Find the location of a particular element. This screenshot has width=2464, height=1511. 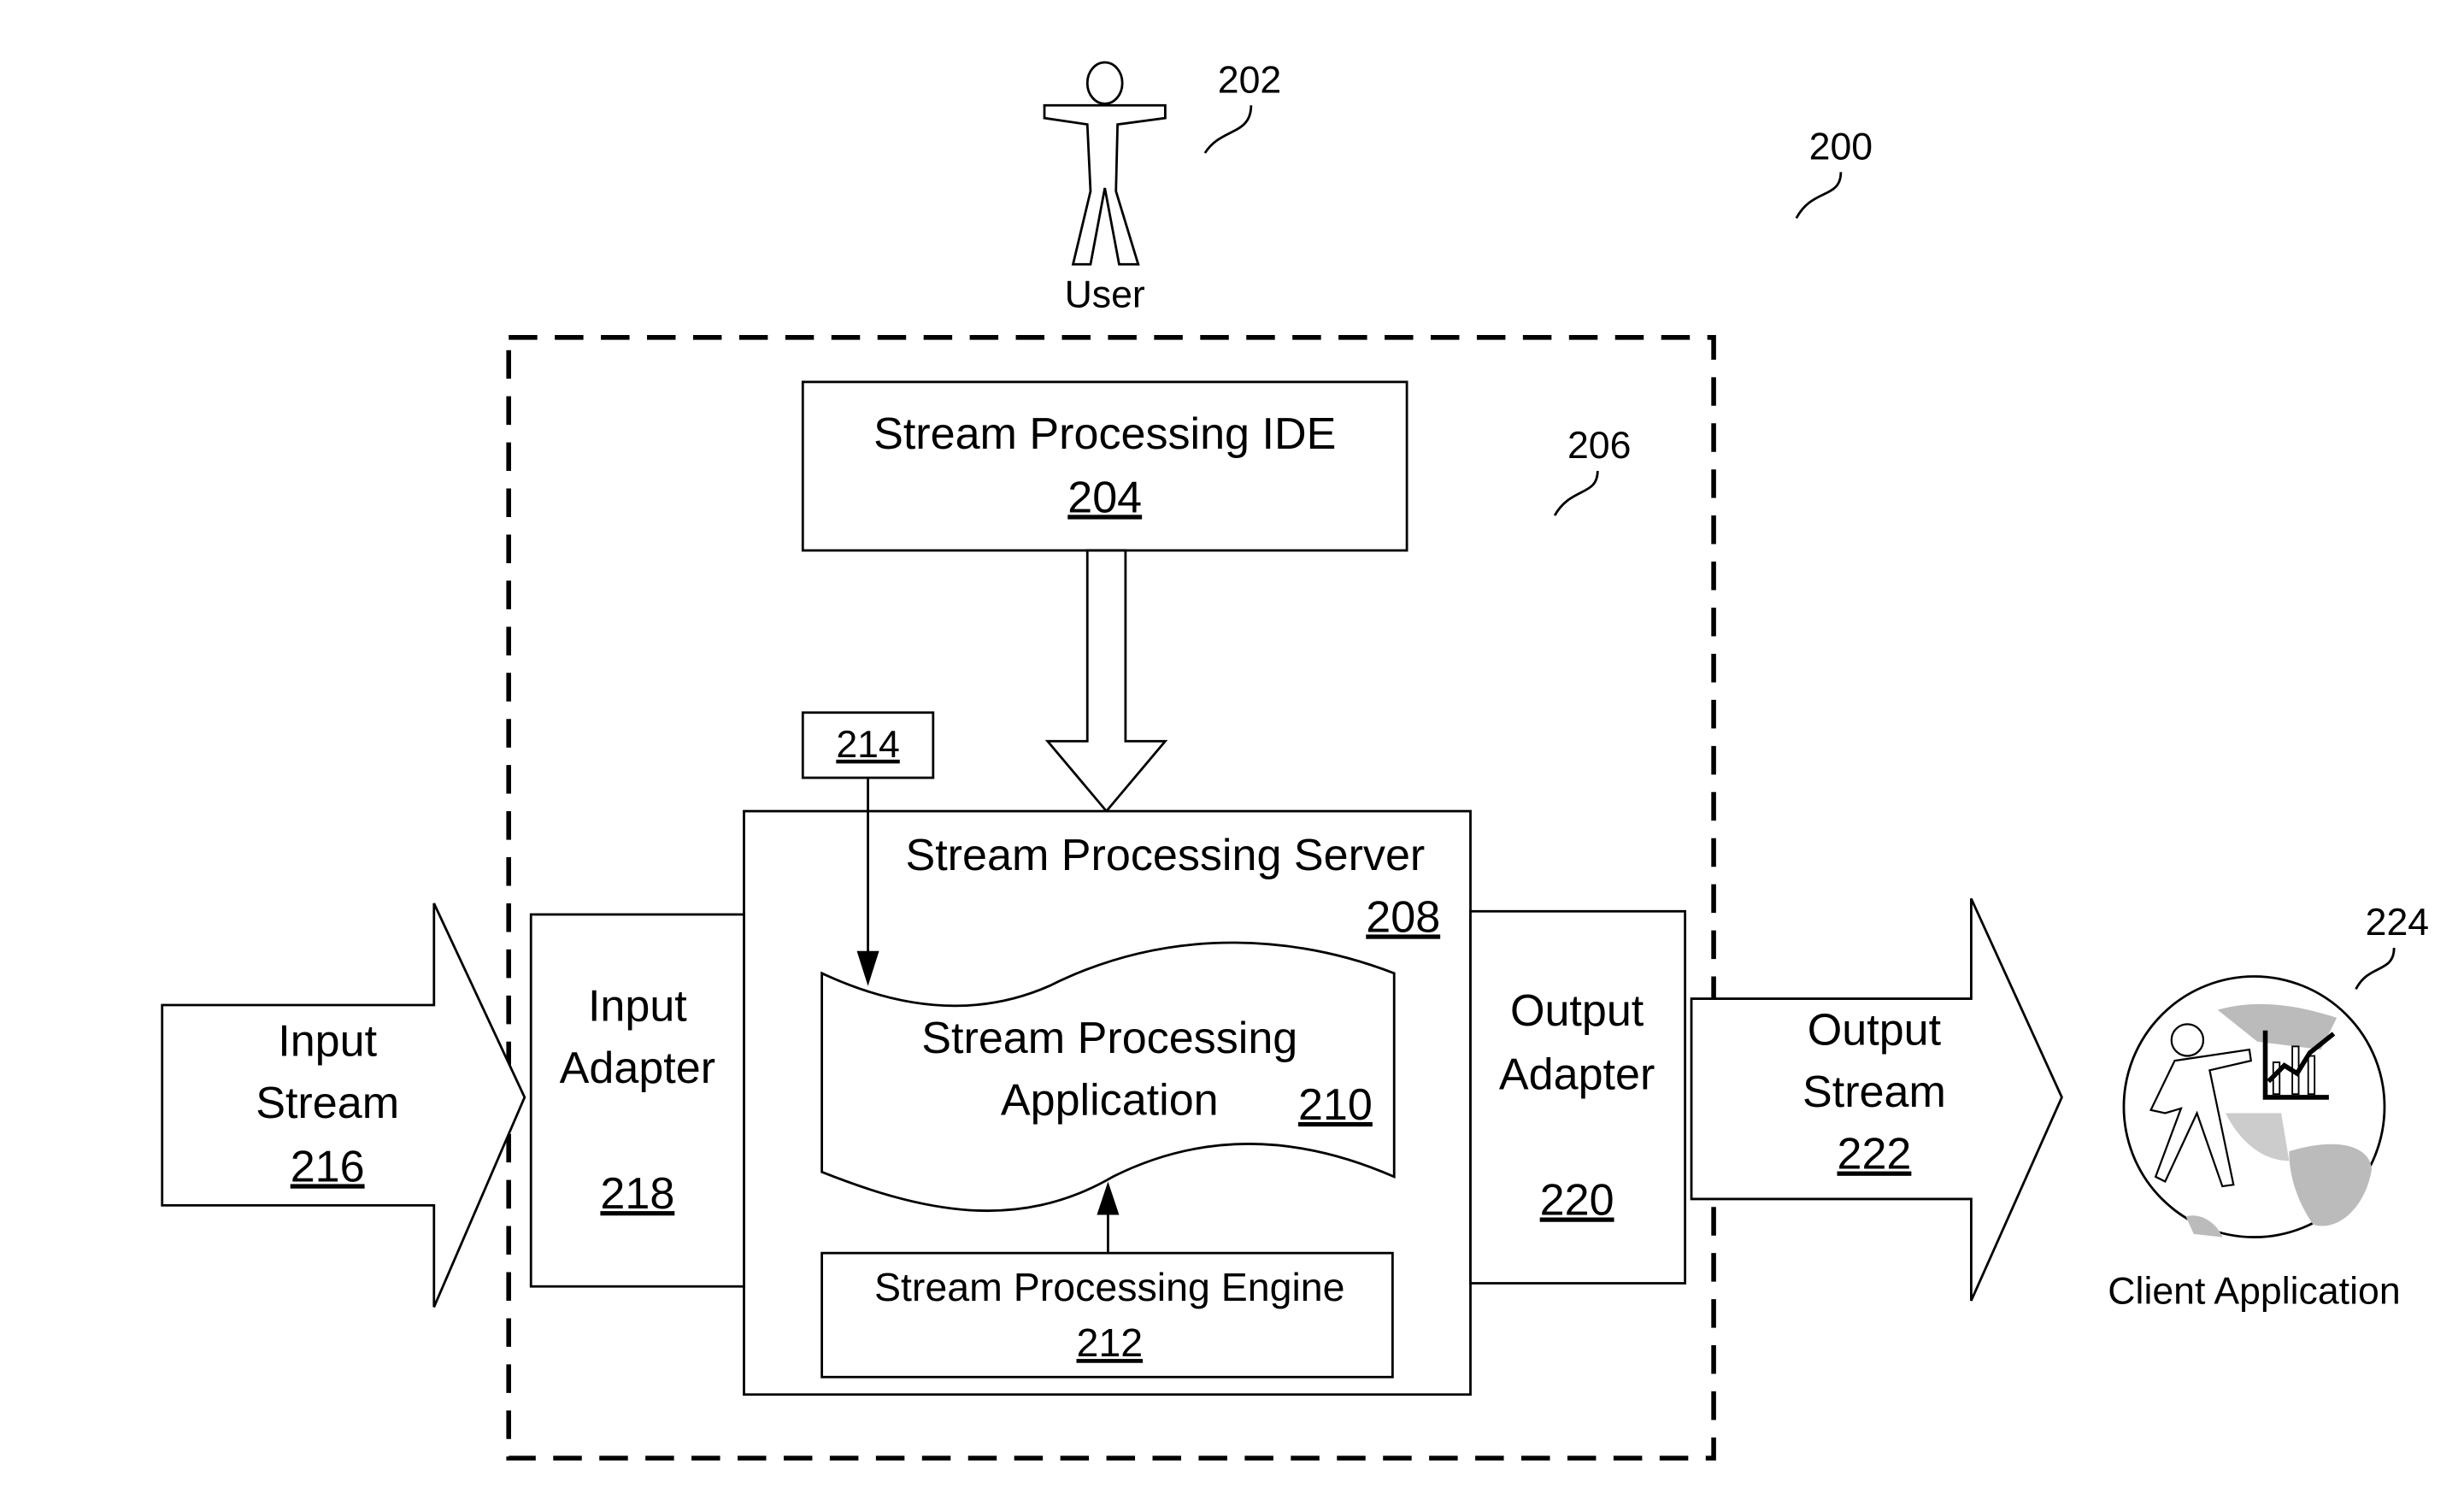

ide-ref: 204 is located at coordinates (1104, 497).